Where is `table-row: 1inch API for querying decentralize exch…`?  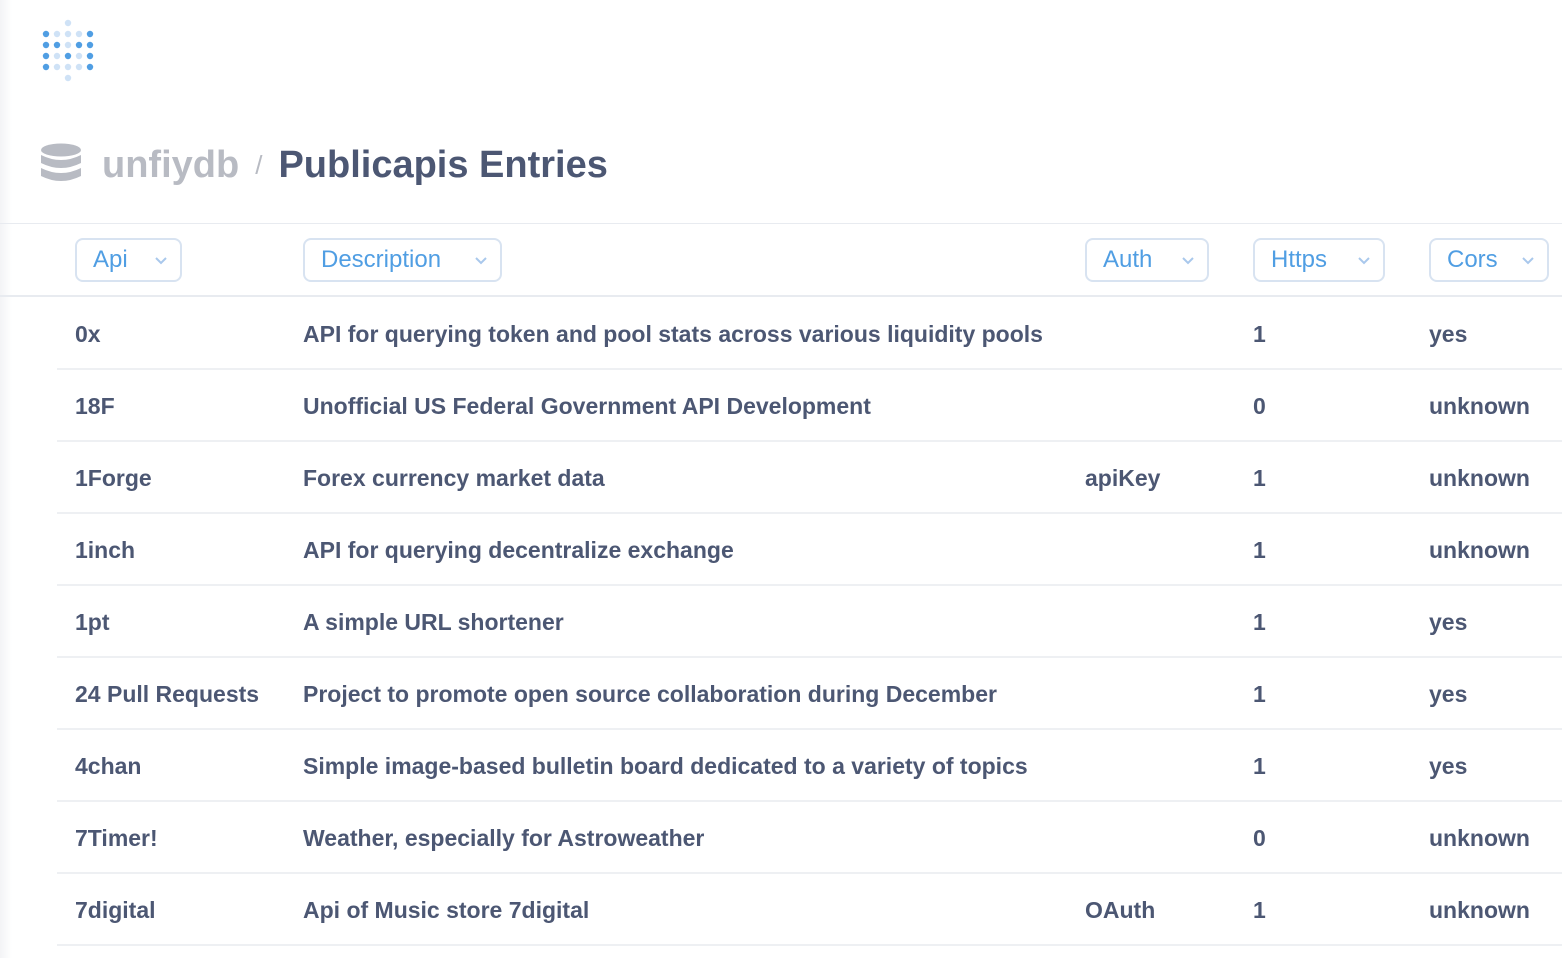
table-row: 1inch API for querying decentralize exch… is located at coordinates (809, 550).